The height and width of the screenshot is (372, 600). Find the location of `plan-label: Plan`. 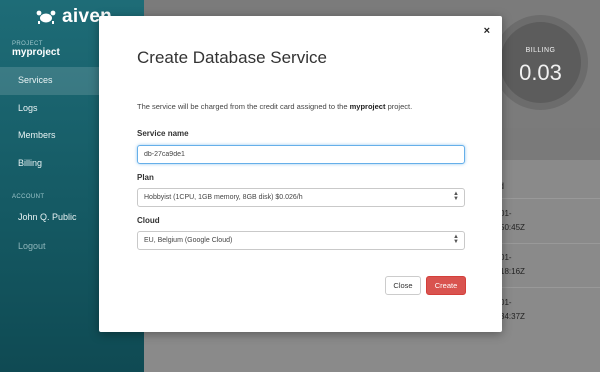

plan-label: Plan is located at coordinates (145, 177).